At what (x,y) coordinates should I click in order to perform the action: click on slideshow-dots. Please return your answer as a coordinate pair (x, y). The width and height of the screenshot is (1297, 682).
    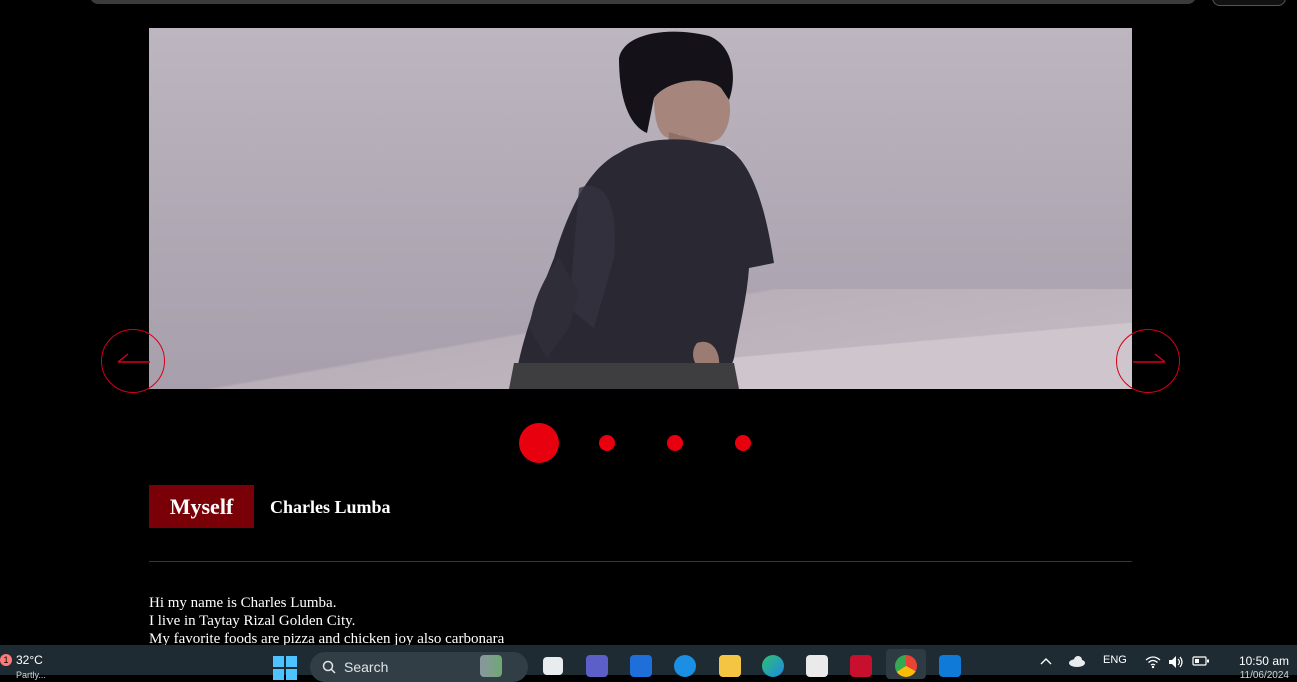
    Looking at the image, I should click on (648, 443).